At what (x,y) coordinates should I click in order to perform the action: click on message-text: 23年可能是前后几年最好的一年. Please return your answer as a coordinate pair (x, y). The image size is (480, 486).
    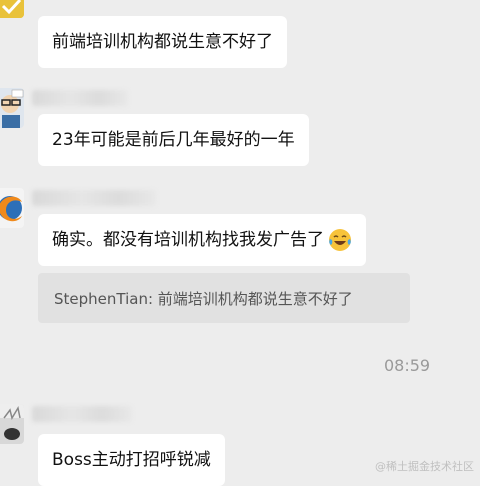
    Looking at the image, I should click on (173, 140).